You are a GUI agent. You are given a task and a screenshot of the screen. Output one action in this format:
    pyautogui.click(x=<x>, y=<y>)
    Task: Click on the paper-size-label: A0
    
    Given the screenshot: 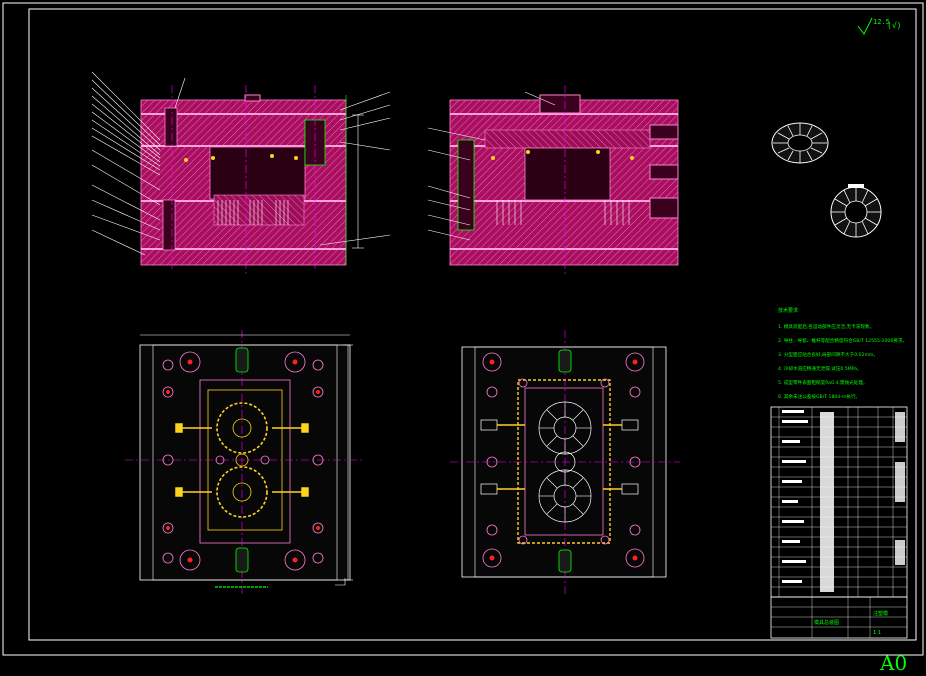 What is the action you would take?
    pyautogui.click(x=893, y=663)
    